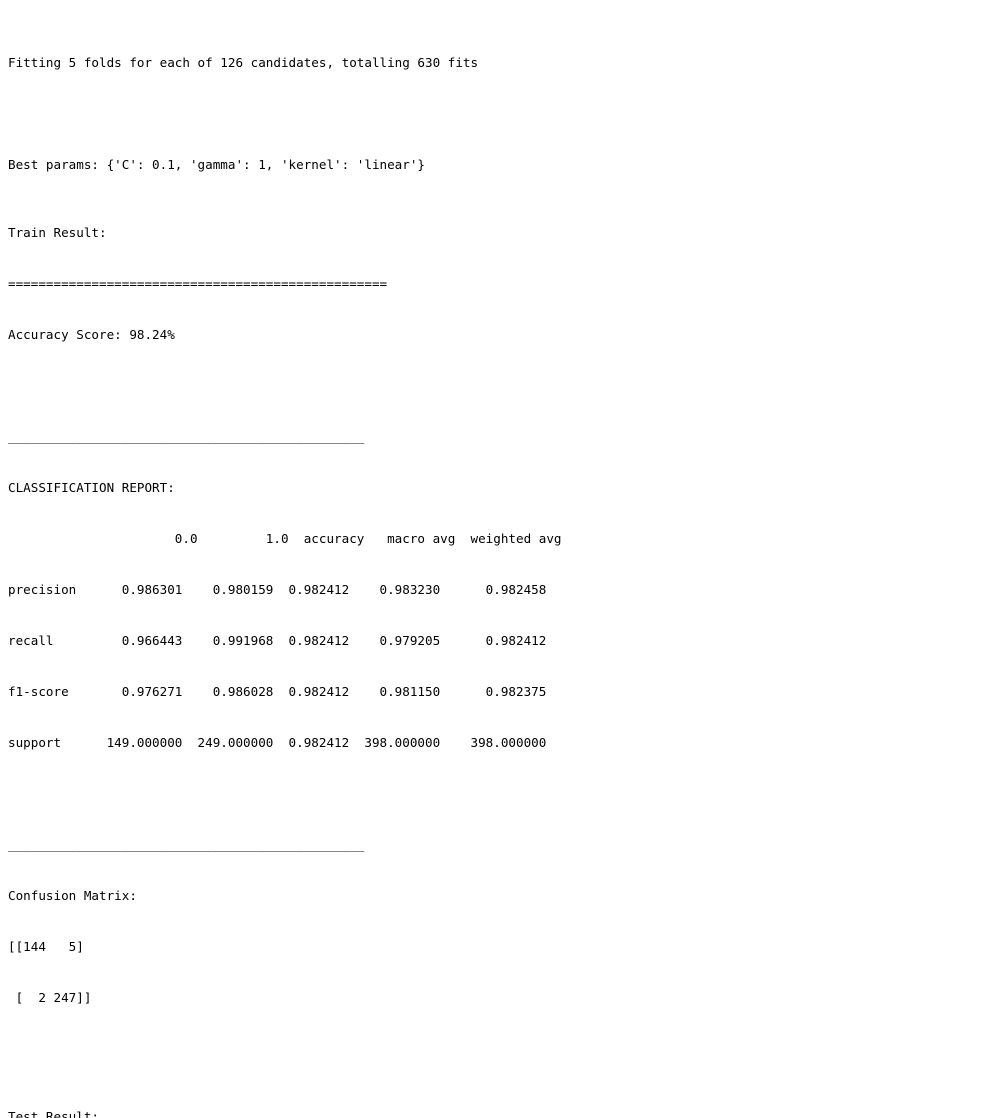  Describe the element at coordinates (91, 487) in the screenshot. I see `train-classification-report-title: CLASSIFICATION REPORT:` at that location.